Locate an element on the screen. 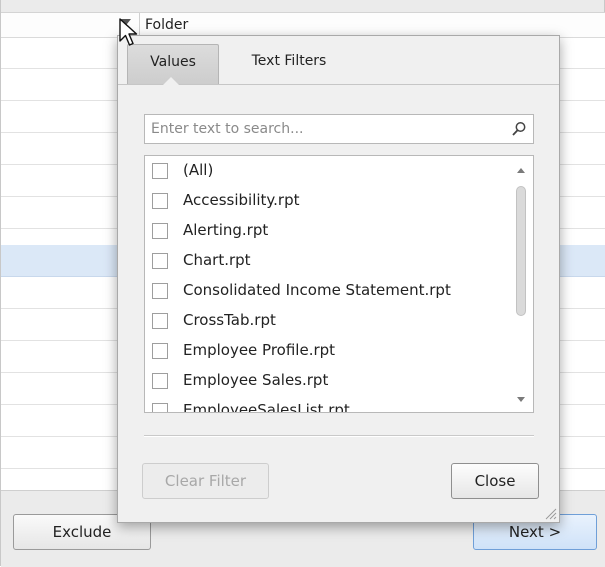 This screenshot has height=567, width=605. list-item: EmployeeSalesList.rpt is located at coordinates (327, 404).